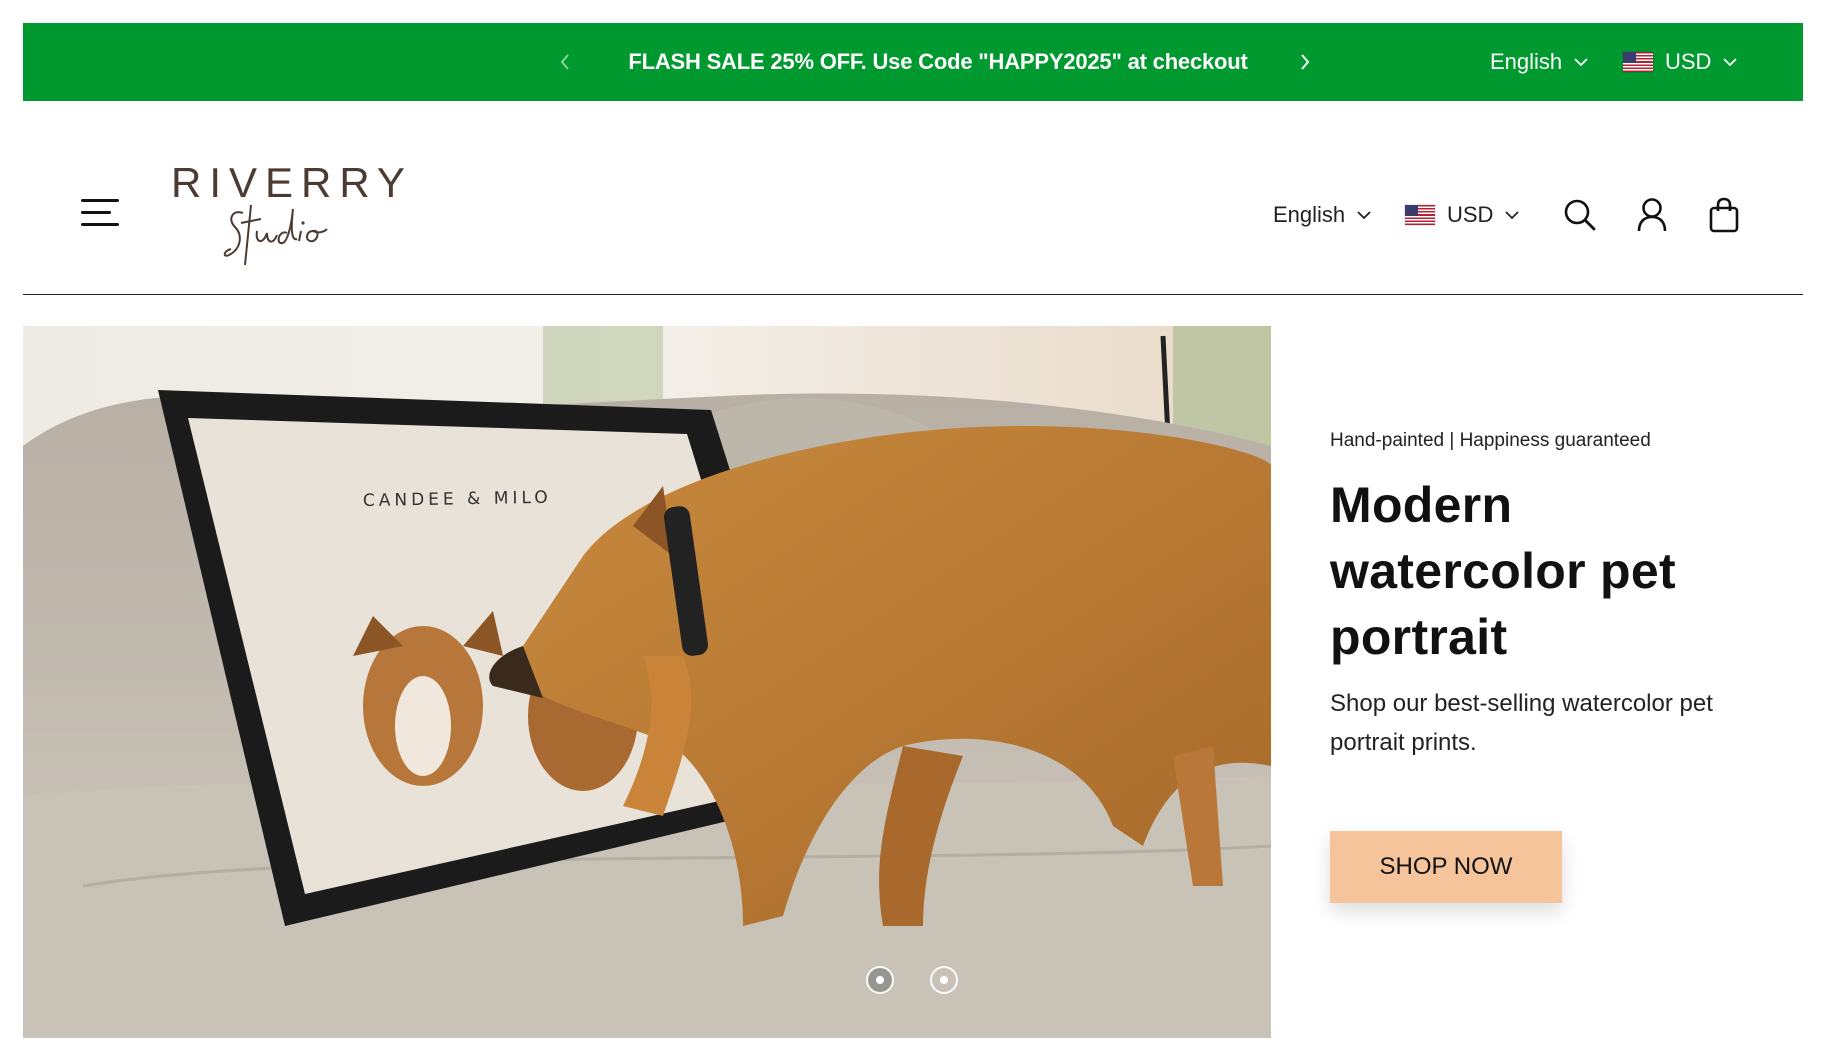 The image size is (1821, 1054). Describe the element at coordinates (1580, 215) in the screenshot. I see `search-icon` at that location.